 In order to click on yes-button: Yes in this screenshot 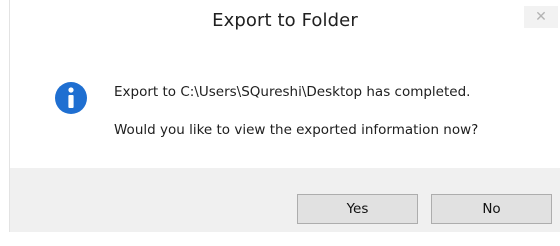, I will do `click(357, 209)`.